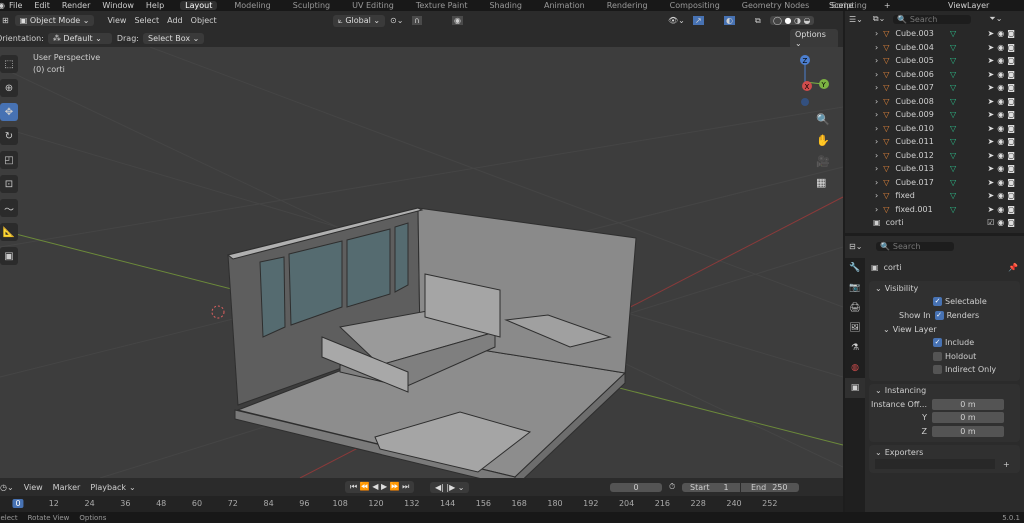  Describe the element at coordinates (934, 196) in the screenshot. I see `outliner-item: › ▽ fixed ▽ ➤◉◙` at that location.